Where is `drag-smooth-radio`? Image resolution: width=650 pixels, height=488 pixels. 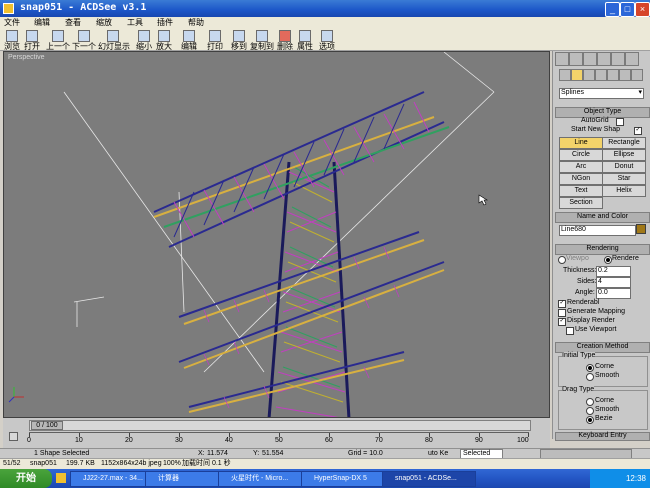
drag-smooth-radio is located at coordinates (590, 411).